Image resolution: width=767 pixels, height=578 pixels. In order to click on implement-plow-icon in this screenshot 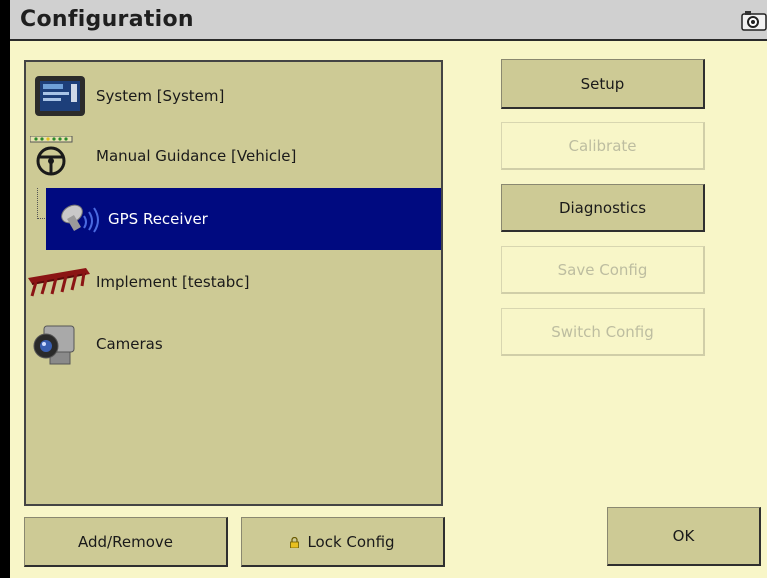, I will do `click(59, 282)`.